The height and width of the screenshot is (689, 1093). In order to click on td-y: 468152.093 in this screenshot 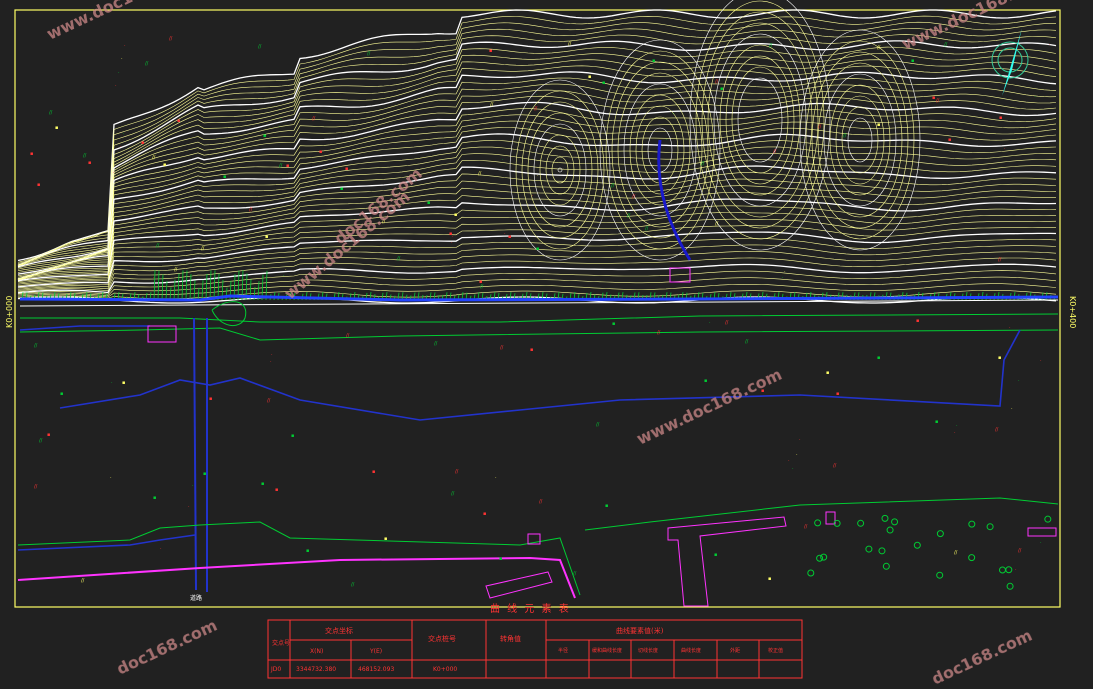, I will do `click(376, 669)`.